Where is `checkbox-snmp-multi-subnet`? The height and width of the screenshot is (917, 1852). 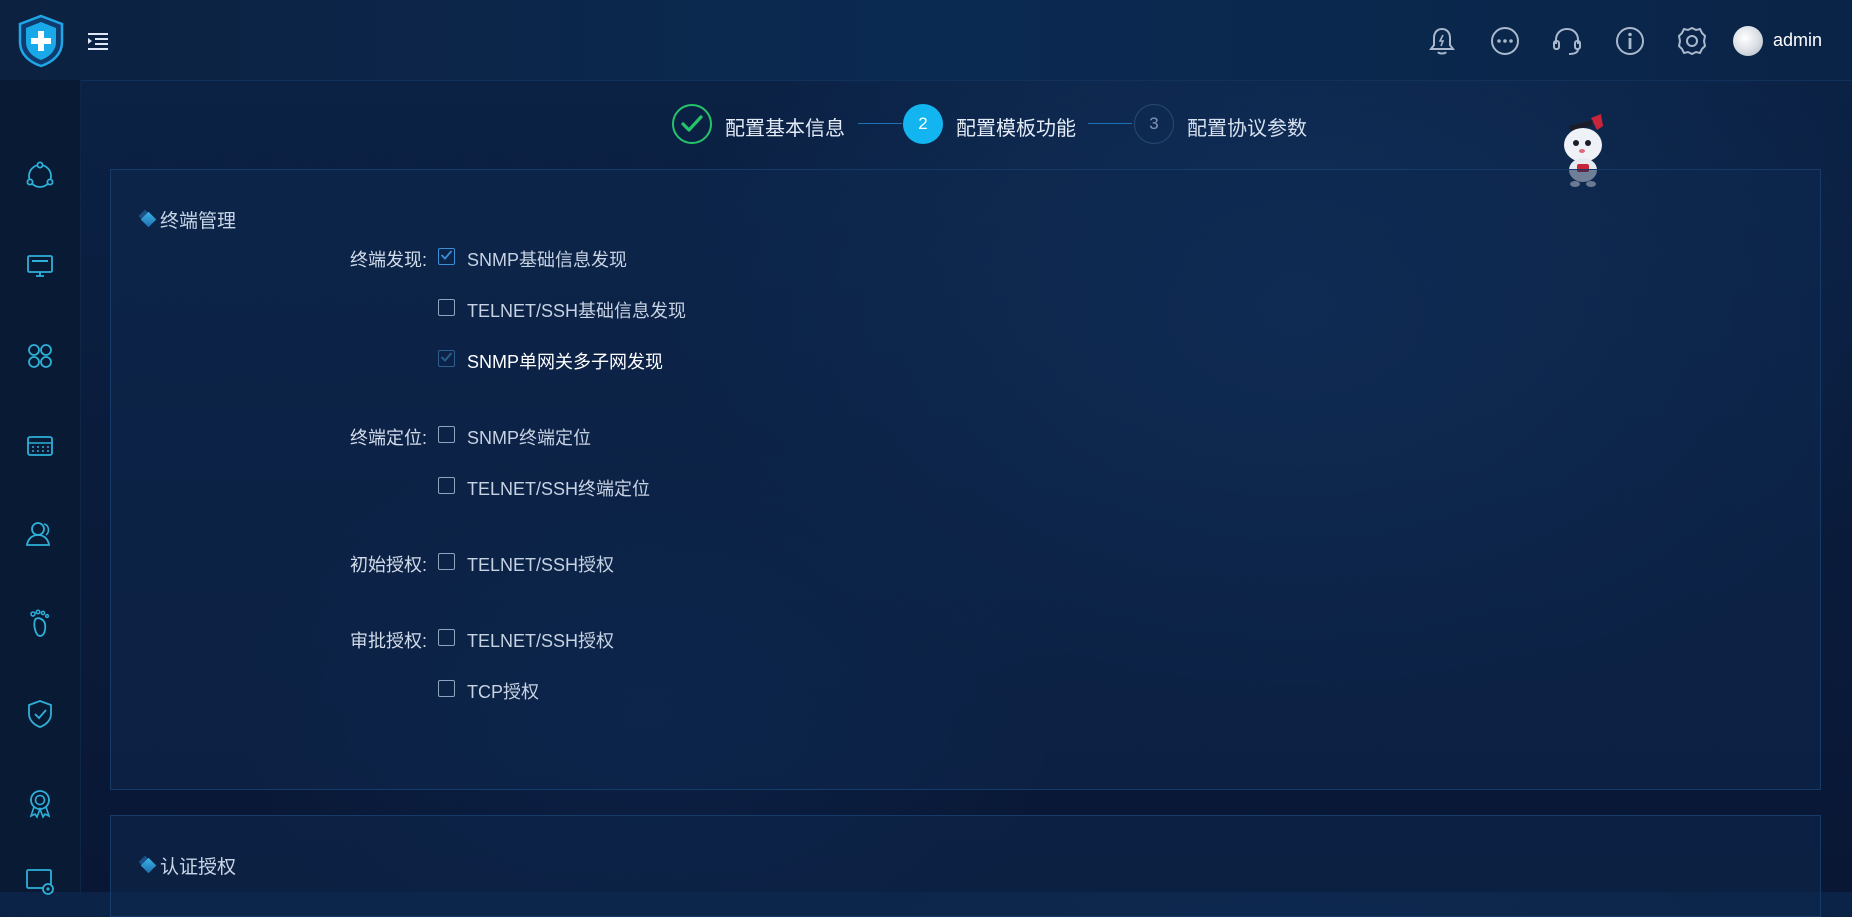
checkbox-snmp-multi-subnet is located at coordinates (446, 358).